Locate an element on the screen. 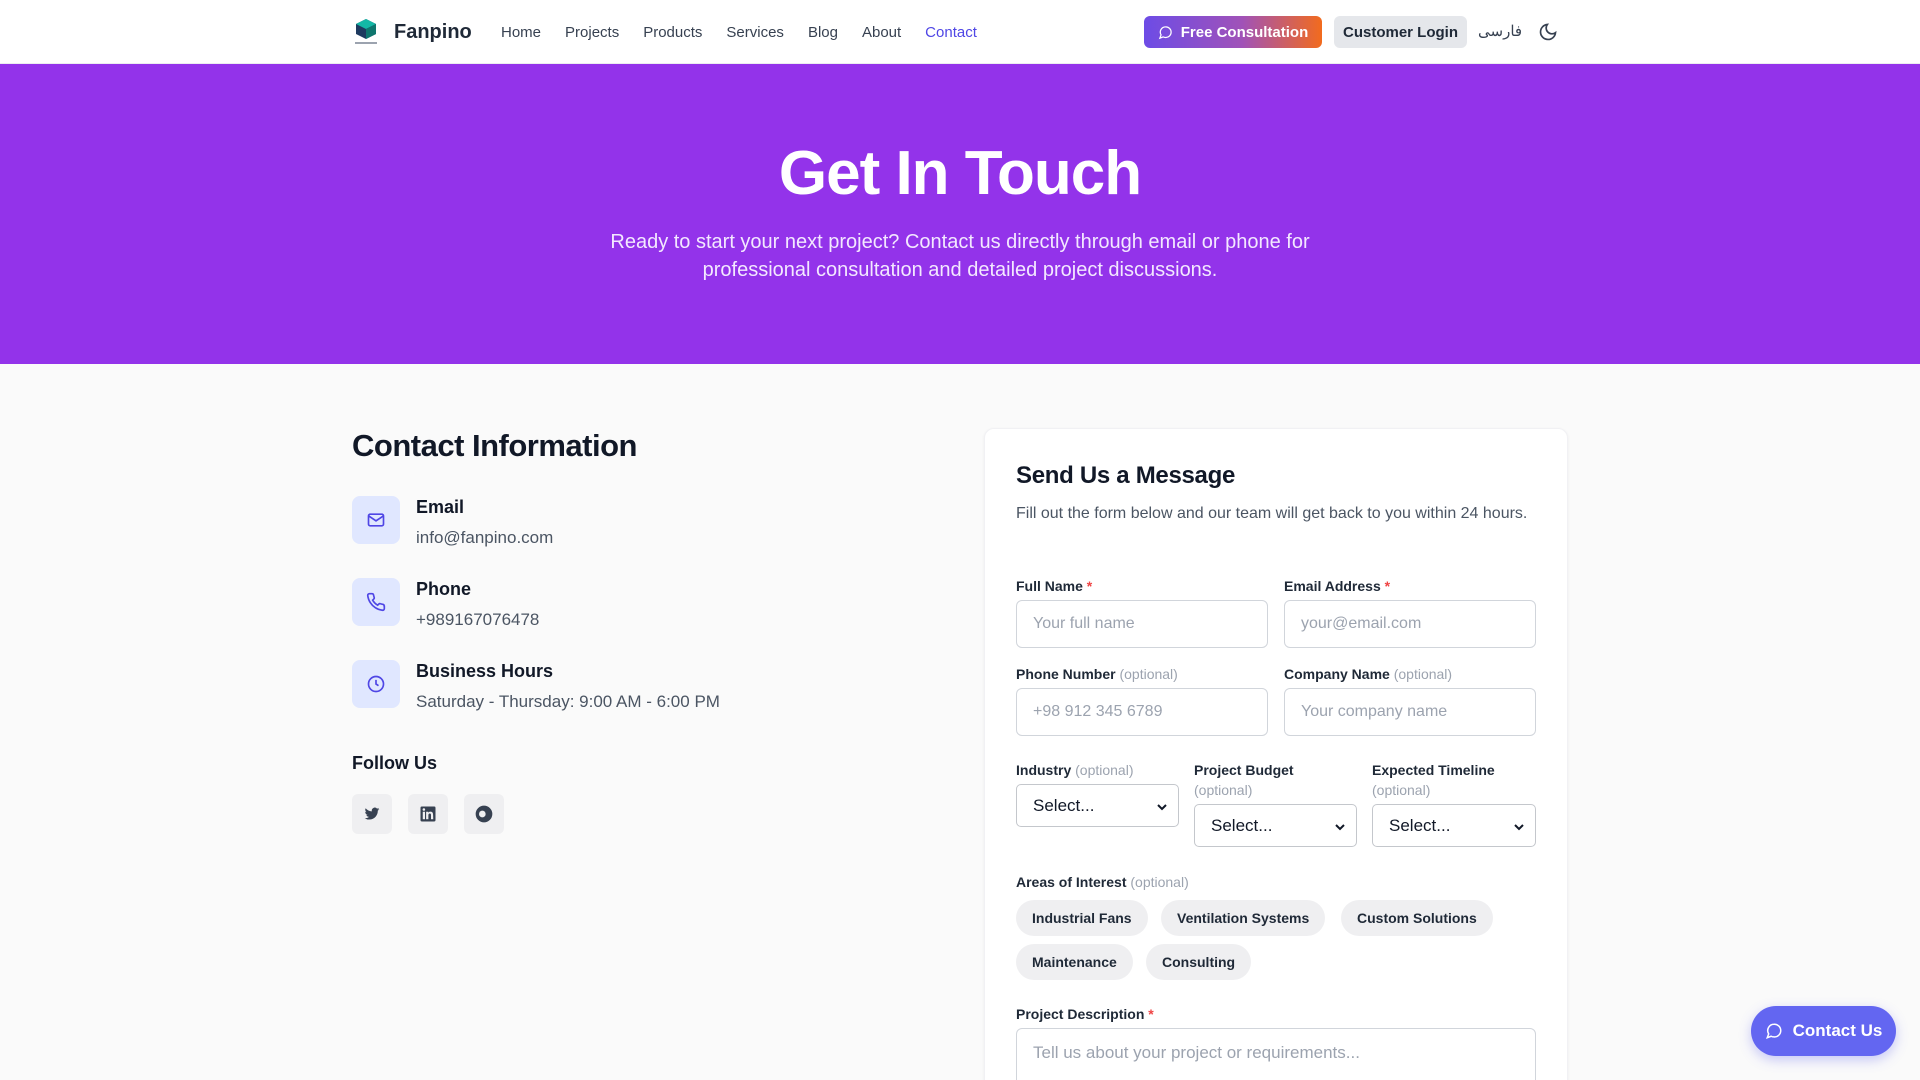  contact-us-float-button: Contact Us is located at coordinates (1823, 1031).